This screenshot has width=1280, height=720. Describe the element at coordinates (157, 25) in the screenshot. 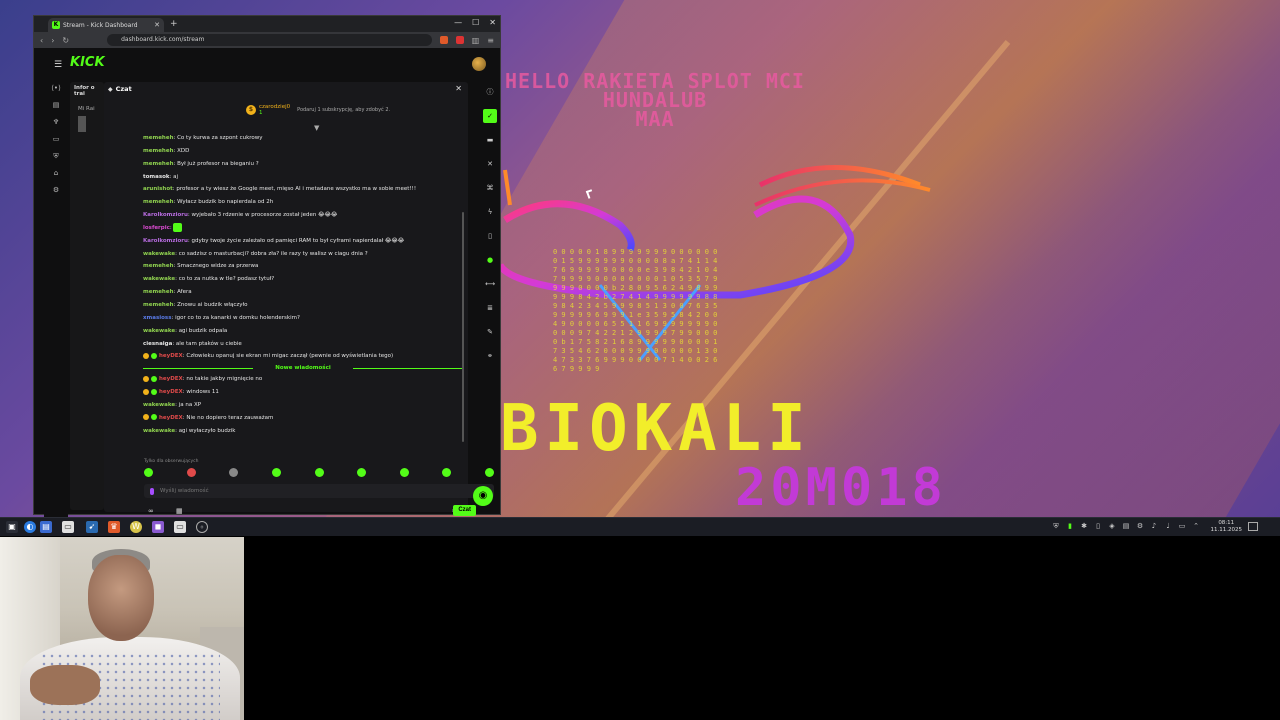

I see `close-tab-icon: ✕` at that location.